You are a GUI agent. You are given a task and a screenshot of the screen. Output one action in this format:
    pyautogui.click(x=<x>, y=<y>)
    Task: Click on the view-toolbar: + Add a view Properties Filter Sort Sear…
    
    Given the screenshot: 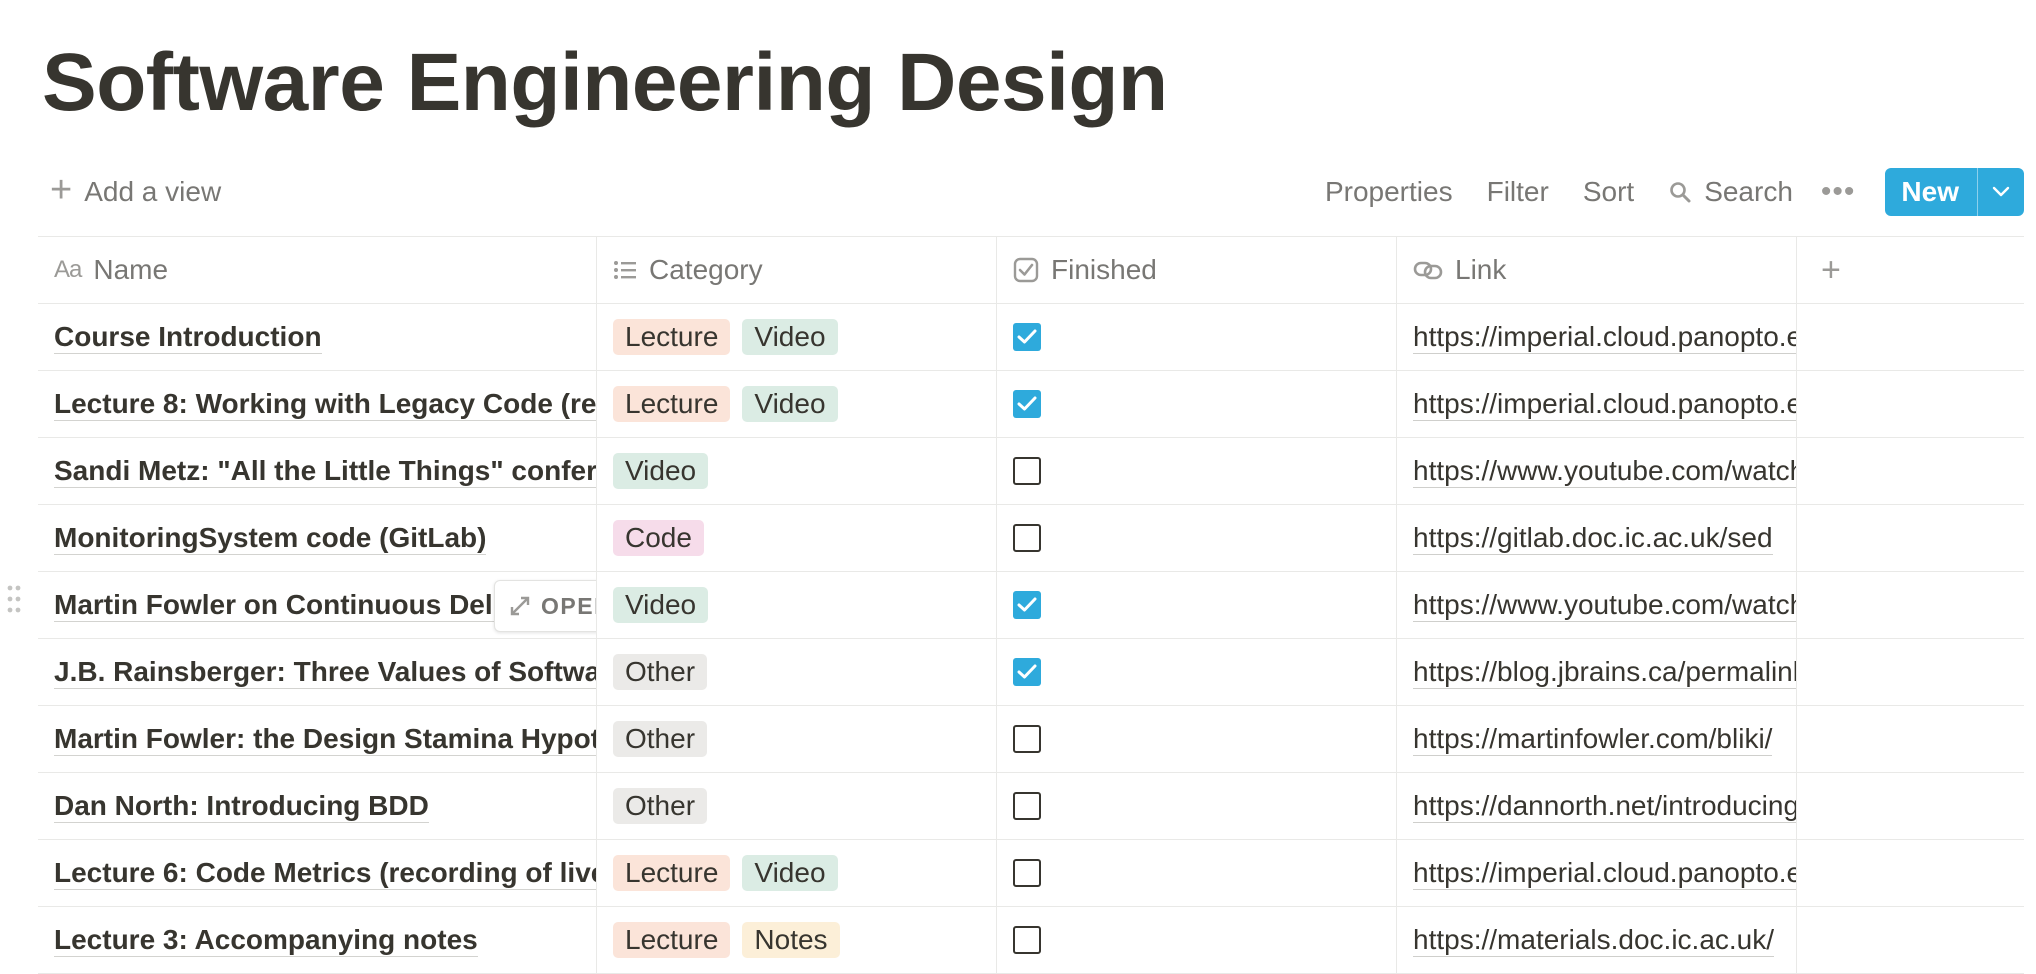 What is the action you would take?
    pyautogui.click(x=1031, y=203)
    